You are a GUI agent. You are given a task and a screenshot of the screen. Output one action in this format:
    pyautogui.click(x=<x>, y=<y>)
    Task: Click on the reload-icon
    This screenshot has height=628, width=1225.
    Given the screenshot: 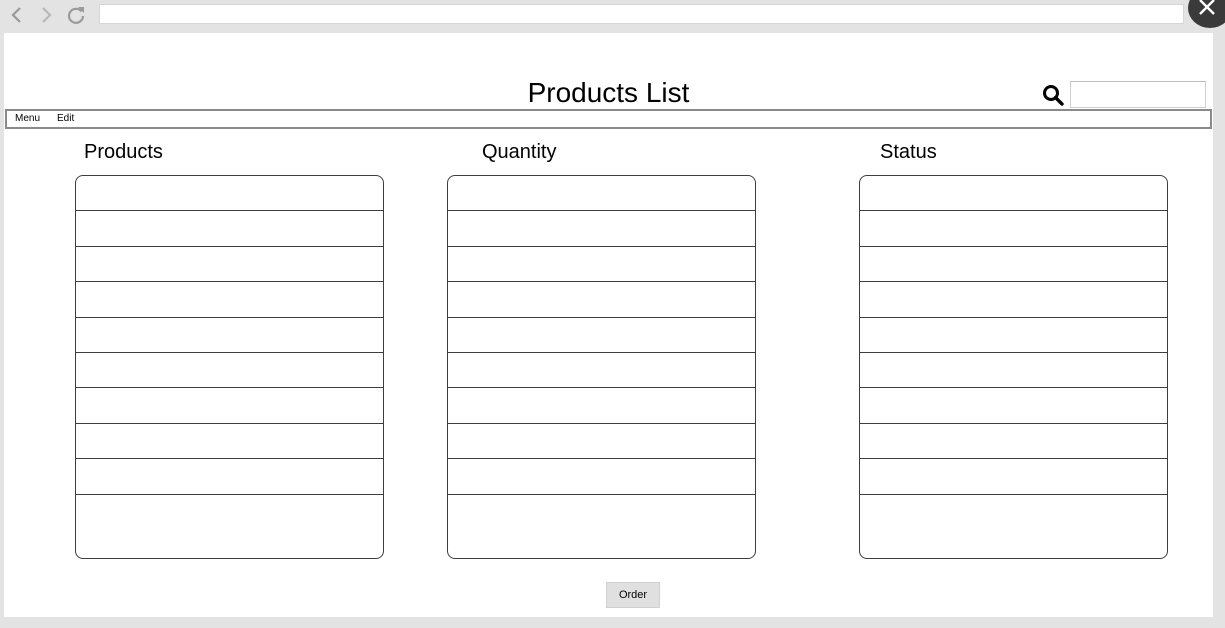 What is the action you would take?
    pyautogui.click(x=76, y=15)
    